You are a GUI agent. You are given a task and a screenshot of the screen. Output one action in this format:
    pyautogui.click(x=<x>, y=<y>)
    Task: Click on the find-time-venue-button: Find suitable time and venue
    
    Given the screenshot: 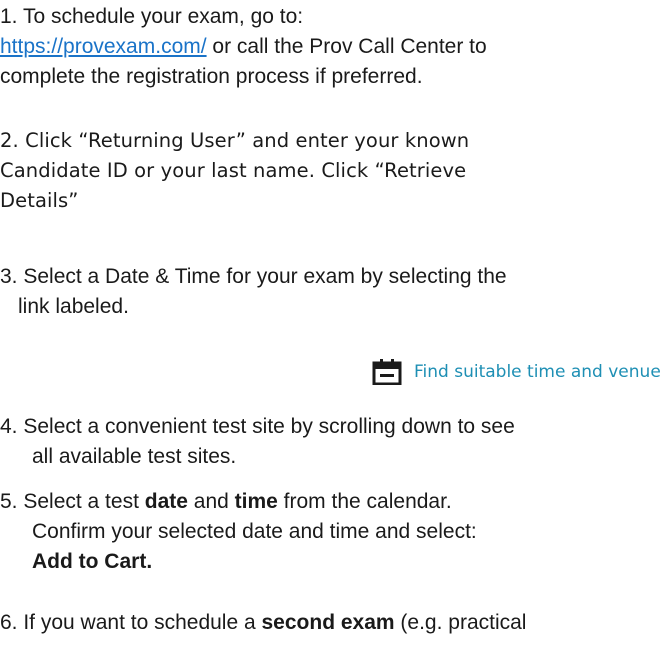 What is the action you would take?
    pyautogui.click(x=516, y=372)
    